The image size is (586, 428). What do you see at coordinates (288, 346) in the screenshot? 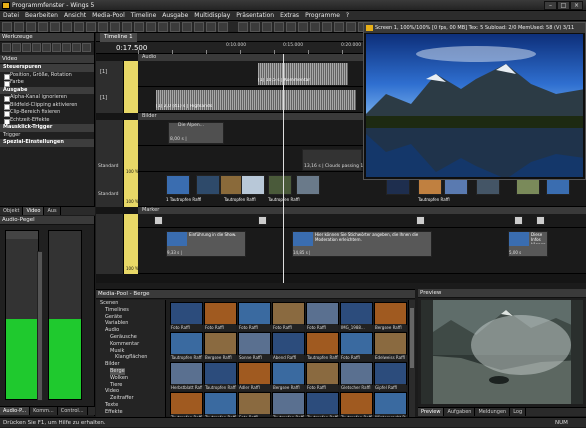
I see `media-tile: Abend Raffl` at bounding box center [288, 346].